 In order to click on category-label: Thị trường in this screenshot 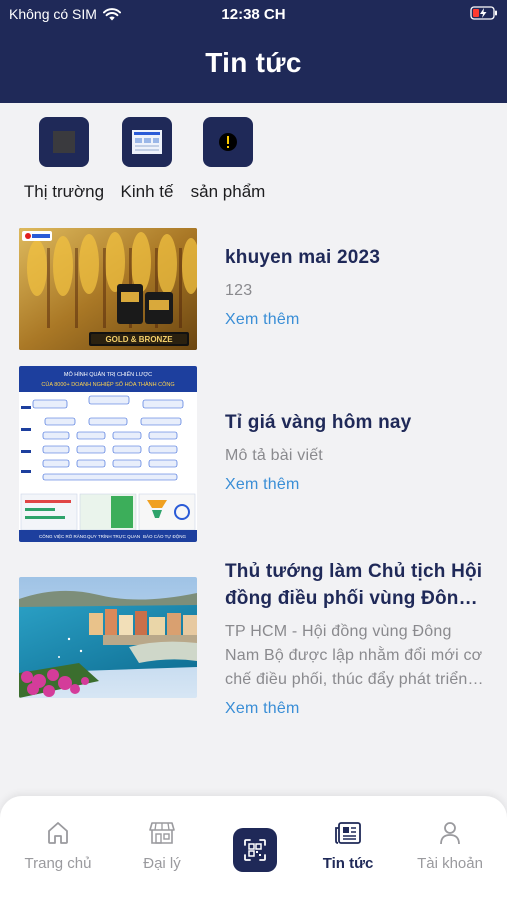, I will do `click(64, 191)`.